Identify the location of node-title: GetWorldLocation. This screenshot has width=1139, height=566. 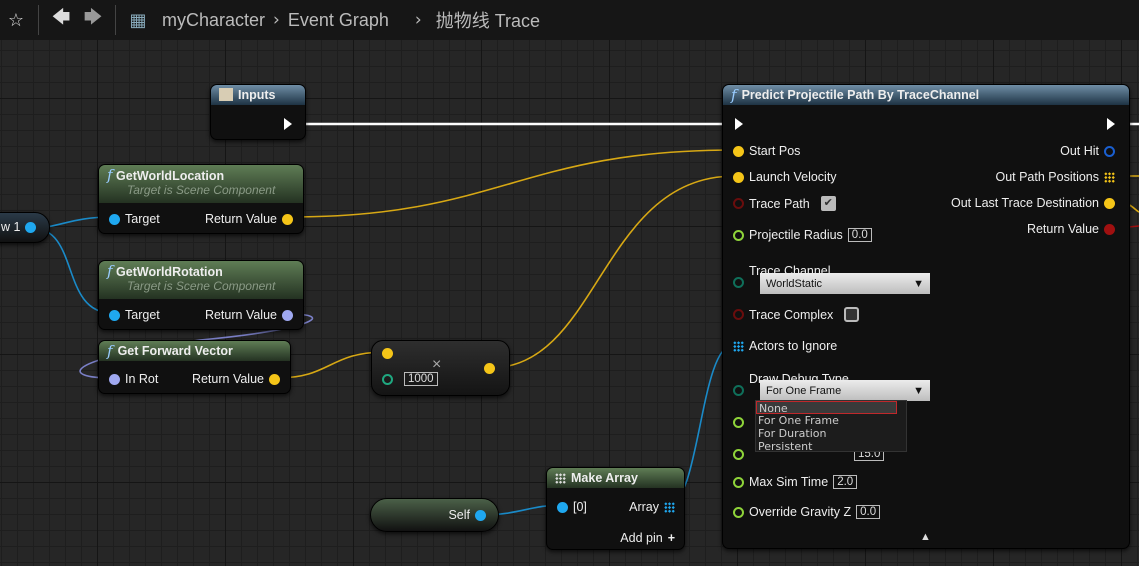
(170, 176).